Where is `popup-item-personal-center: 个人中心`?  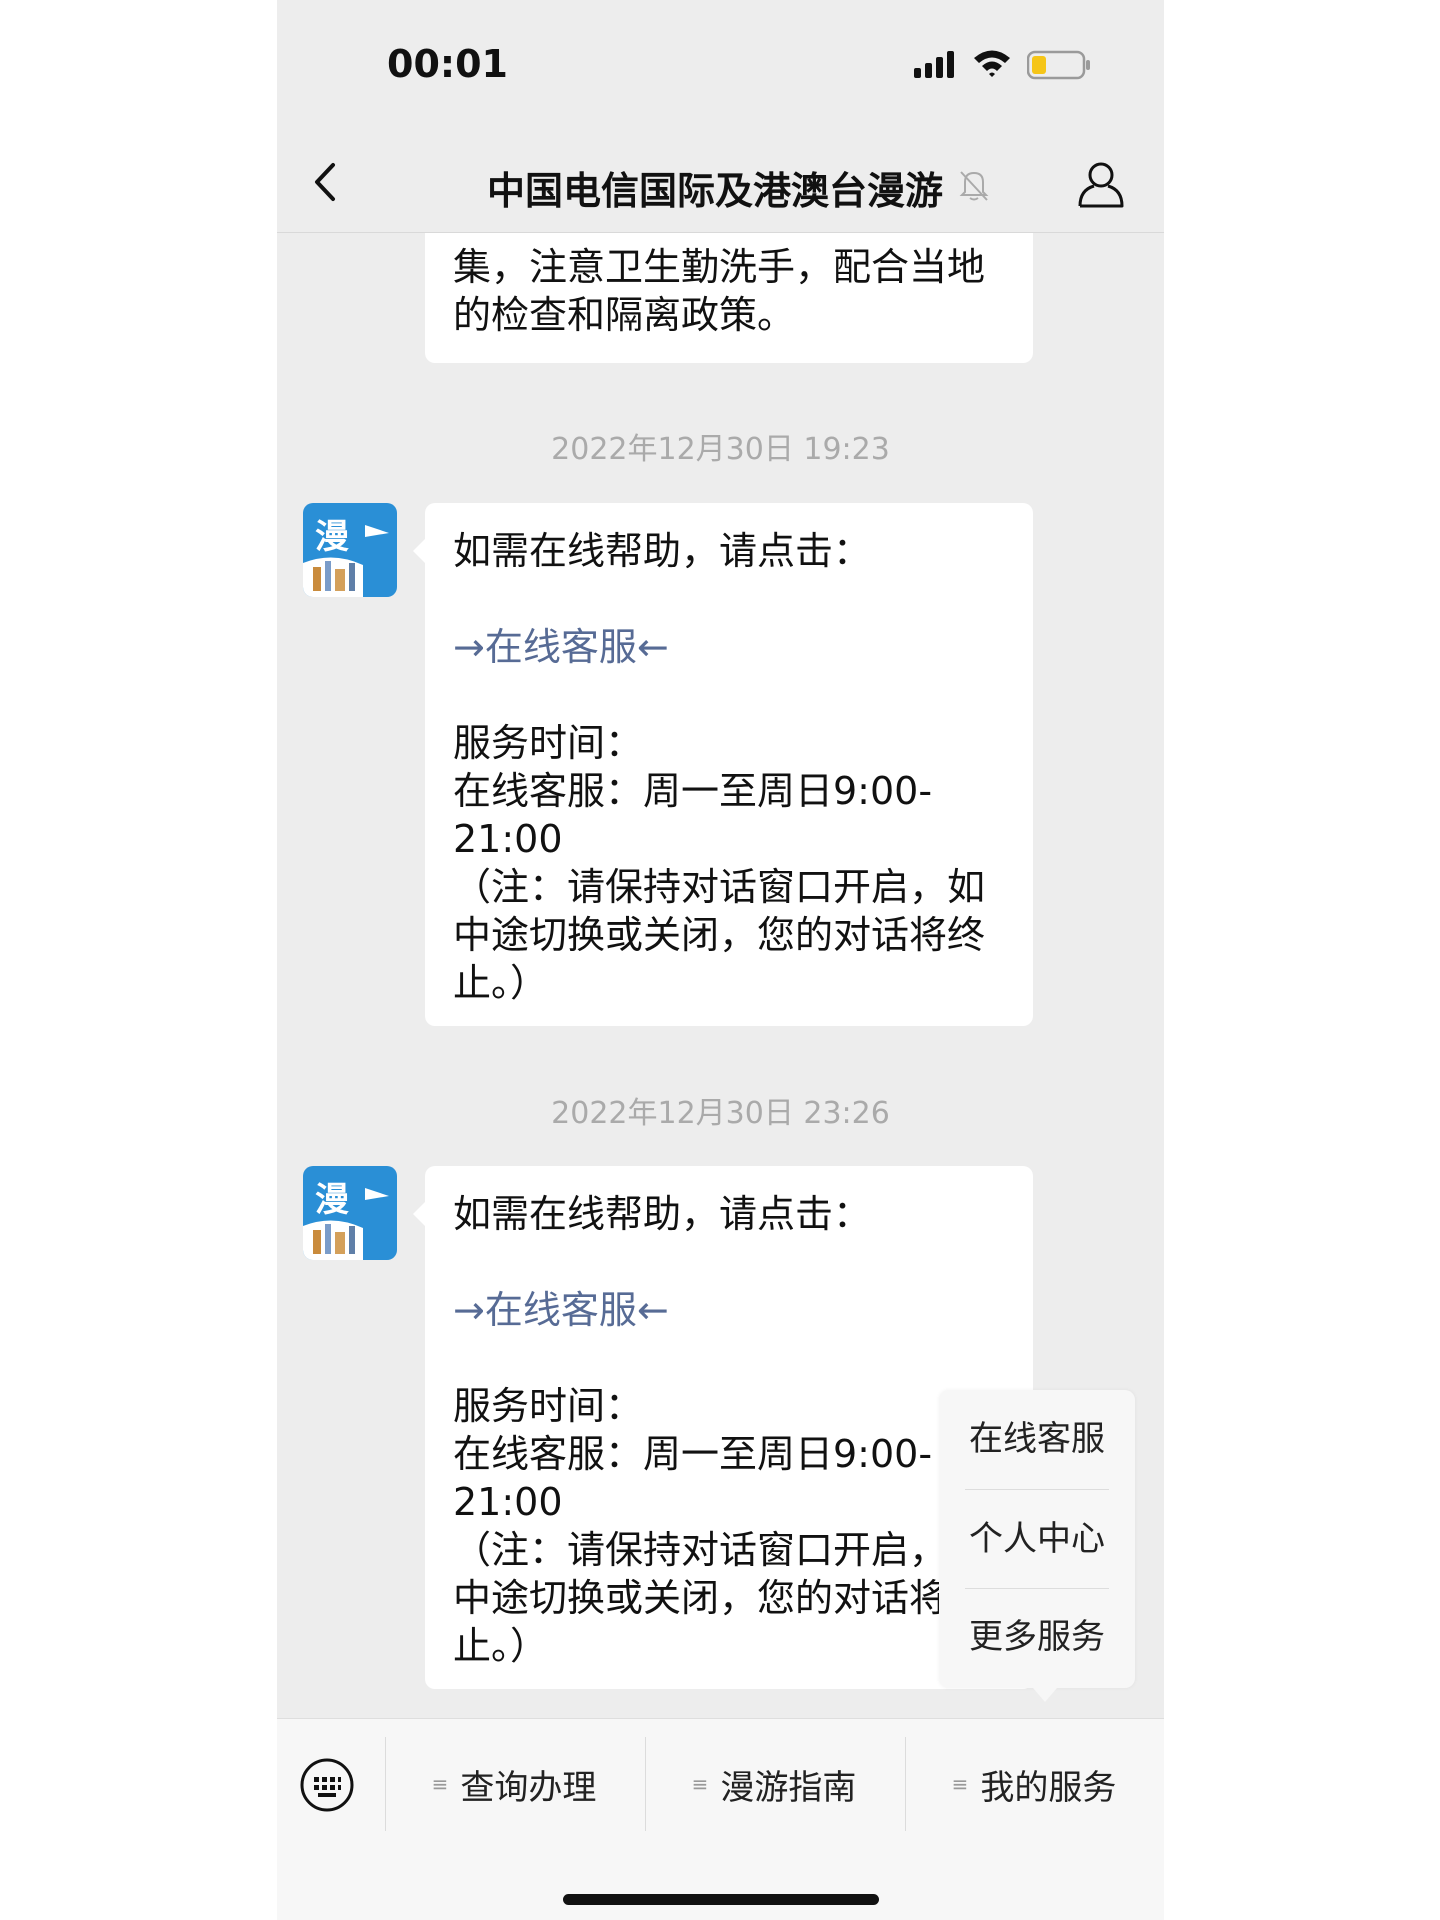
popup-item-personal-center: 个人中心 is located at coordinates (1037, 1539).